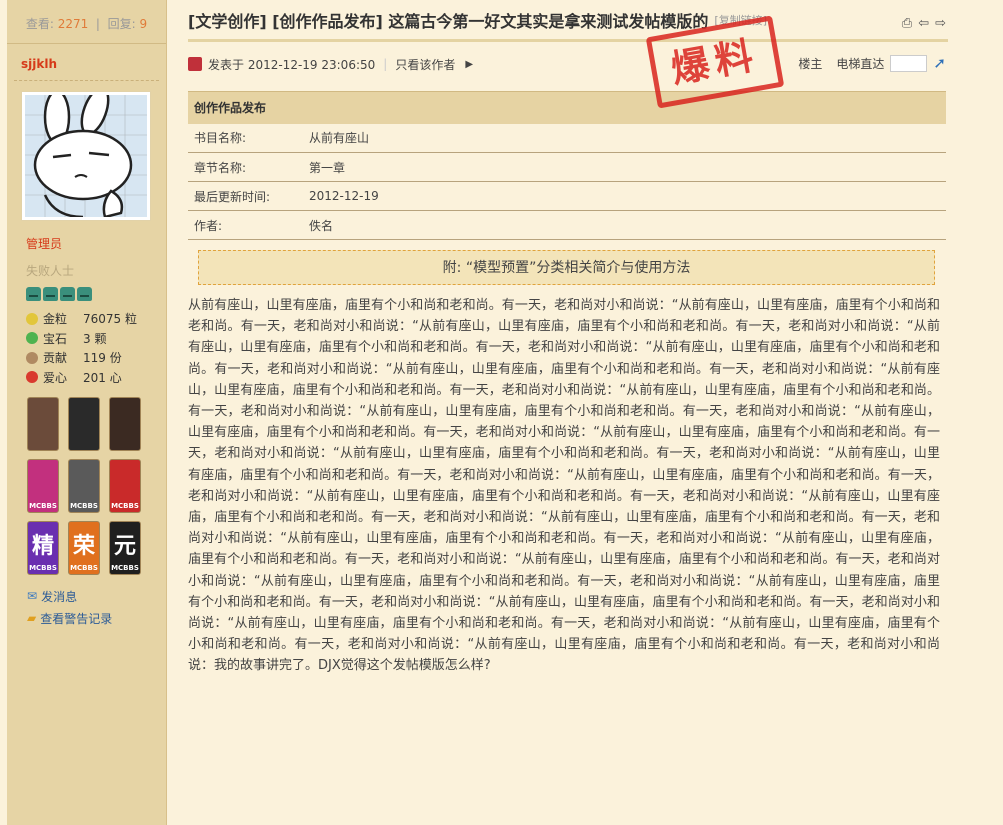 Image resolution: width=1003 pixels, height=825 pixels. I want to click on table-row: 作者: 佚名, so click(567, 225).